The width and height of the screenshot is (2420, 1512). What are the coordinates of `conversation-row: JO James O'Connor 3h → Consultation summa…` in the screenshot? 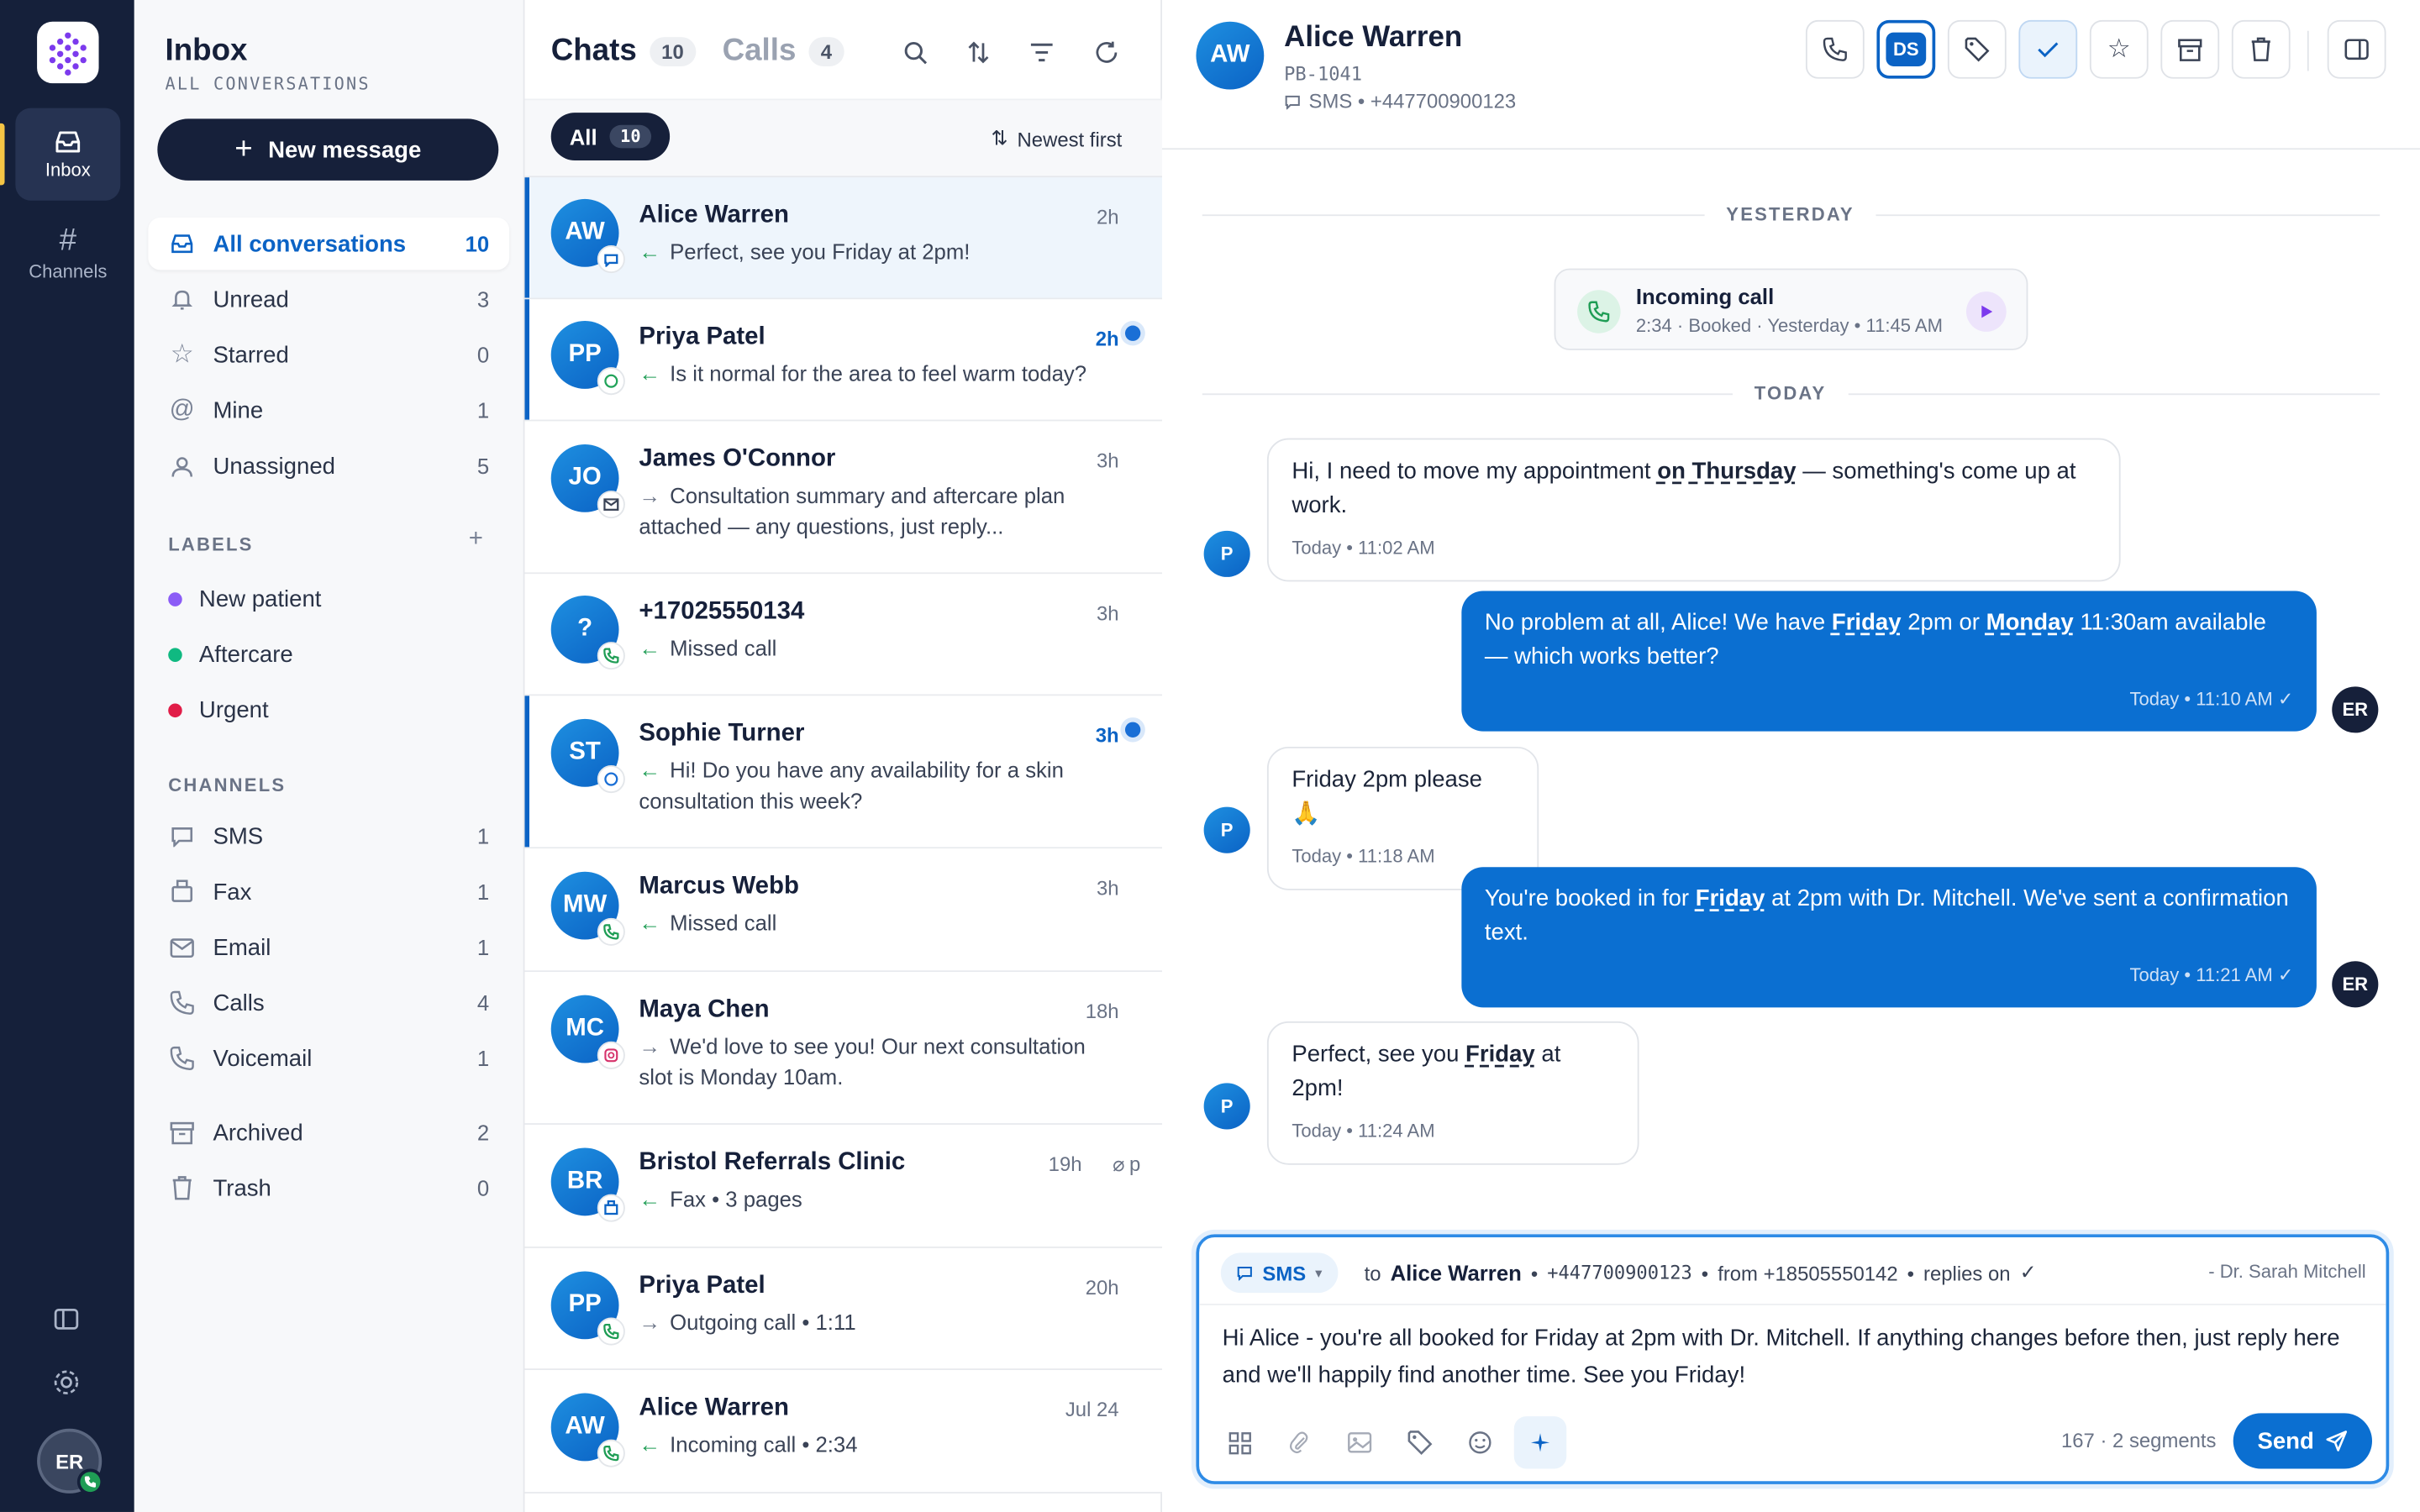 It's located at (843, 498).